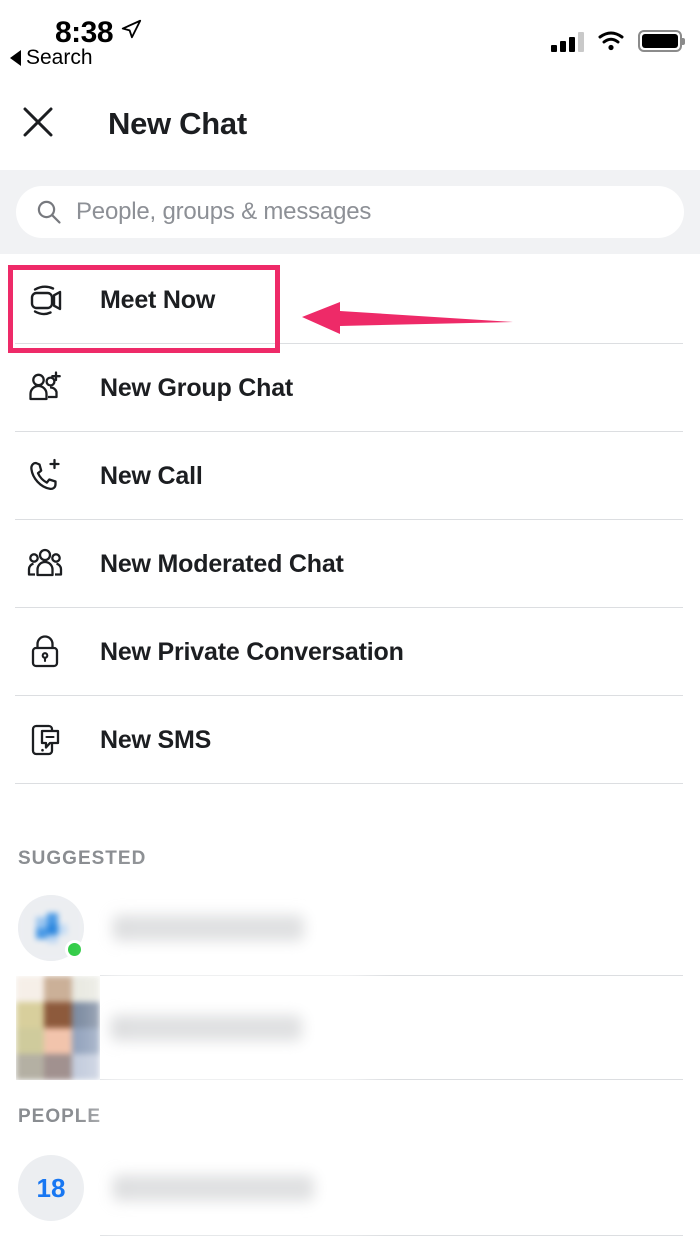 The width and height of the screenshot is (700, 1237). I want to click on status-bar-indicators, so click(618, 38).